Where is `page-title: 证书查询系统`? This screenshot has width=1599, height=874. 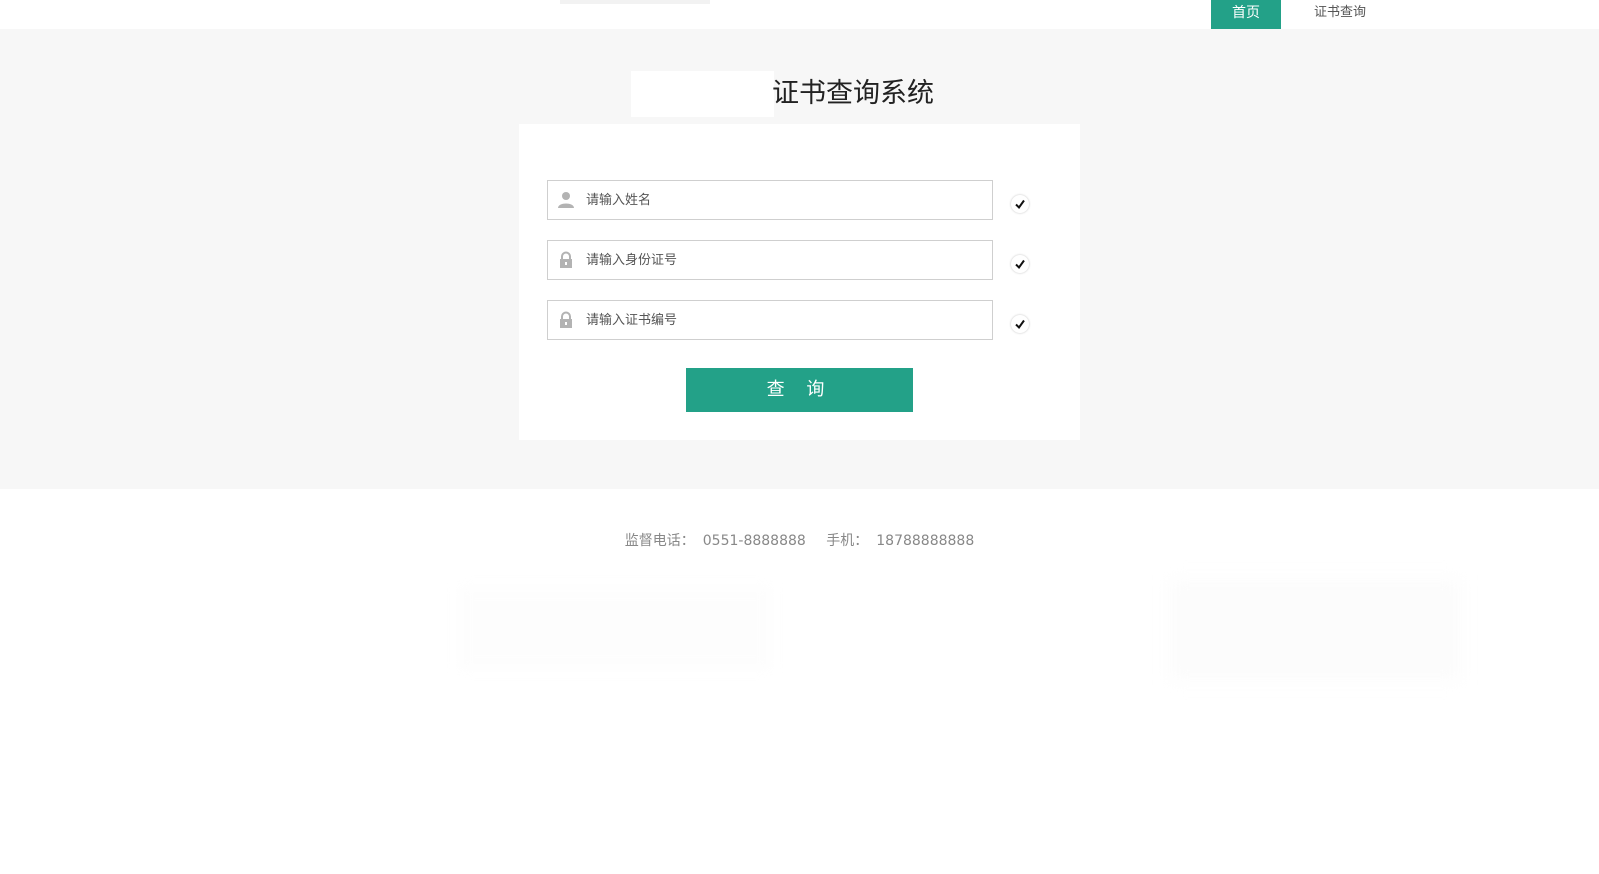 page-title: 证书查询系统 is located at coordinates (853, 93).